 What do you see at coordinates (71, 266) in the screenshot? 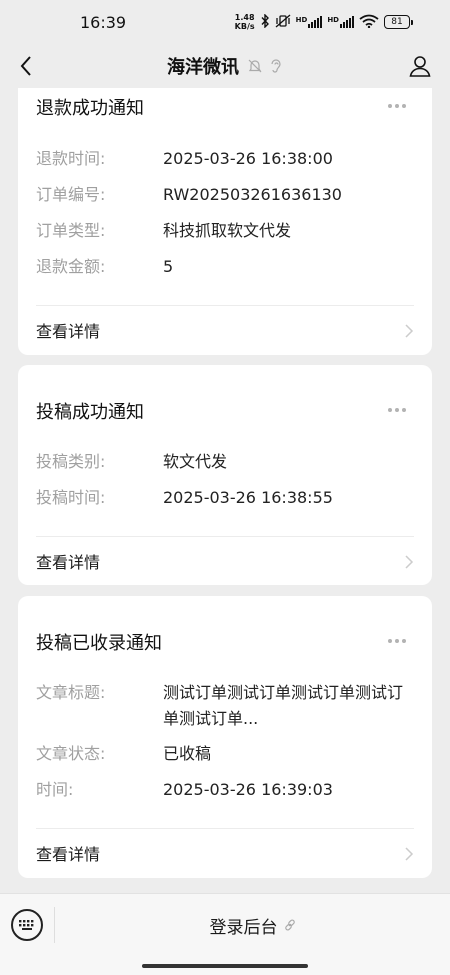
I see `row-label: 退款金额:` at bounding box center [71, 266].